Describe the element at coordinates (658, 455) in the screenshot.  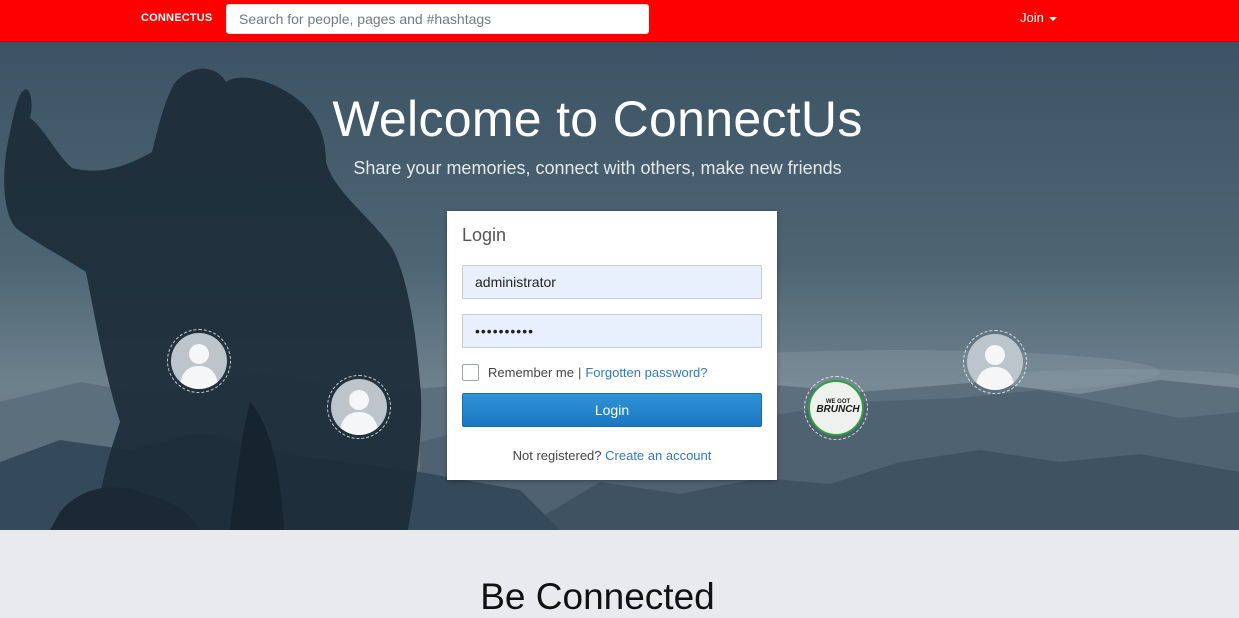
I see `create-account-link: Create an account` at that location.